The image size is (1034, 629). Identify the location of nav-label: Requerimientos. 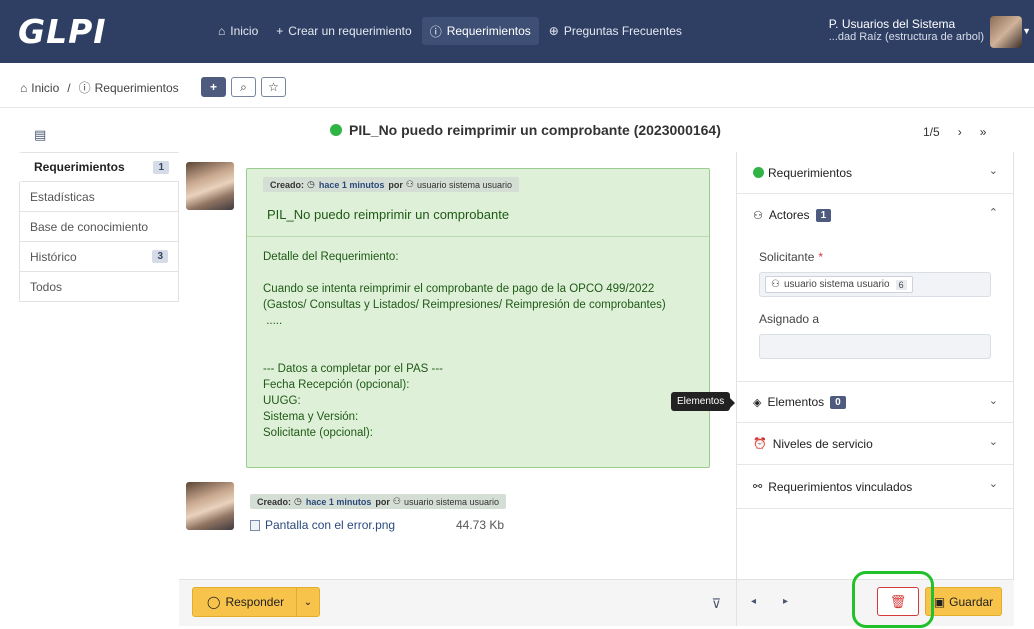
(488, 31).